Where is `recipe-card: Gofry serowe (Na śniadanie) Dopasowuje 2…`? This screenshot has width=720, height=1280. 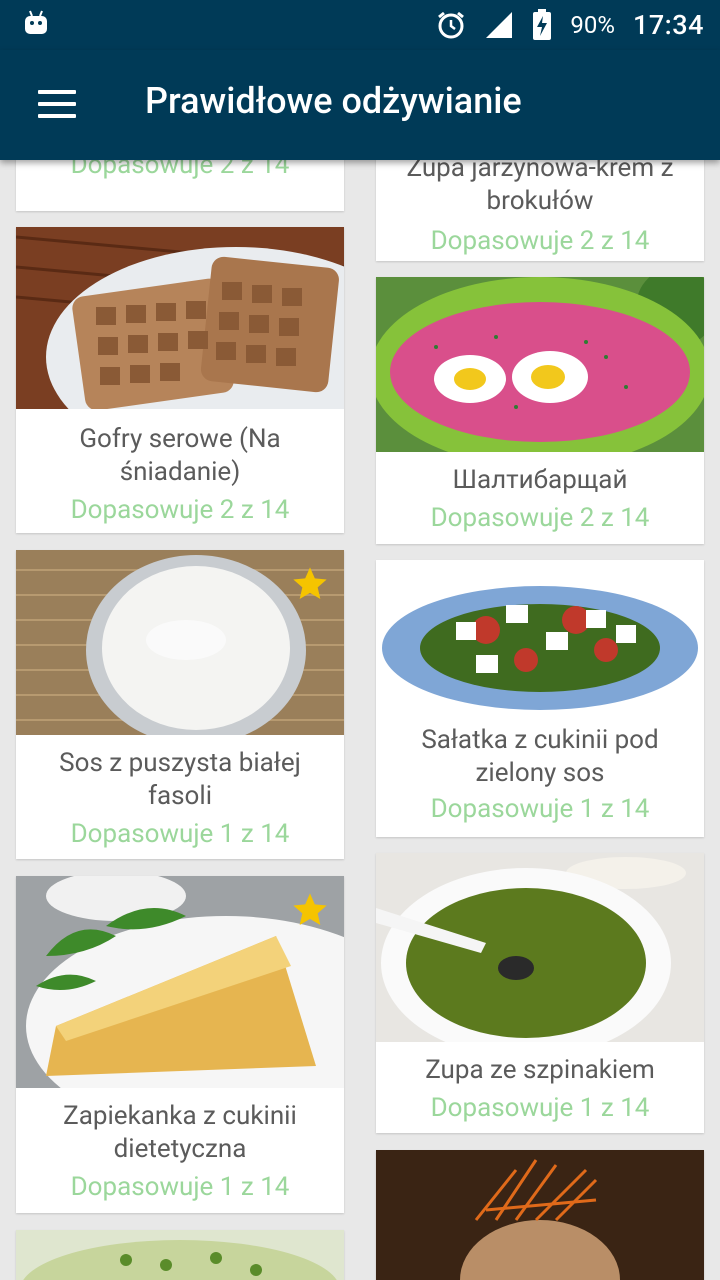 recipe-card: Gofry serowe (Na śniadanie) Dopasowuje 2… is located at coordinates (180, 380).